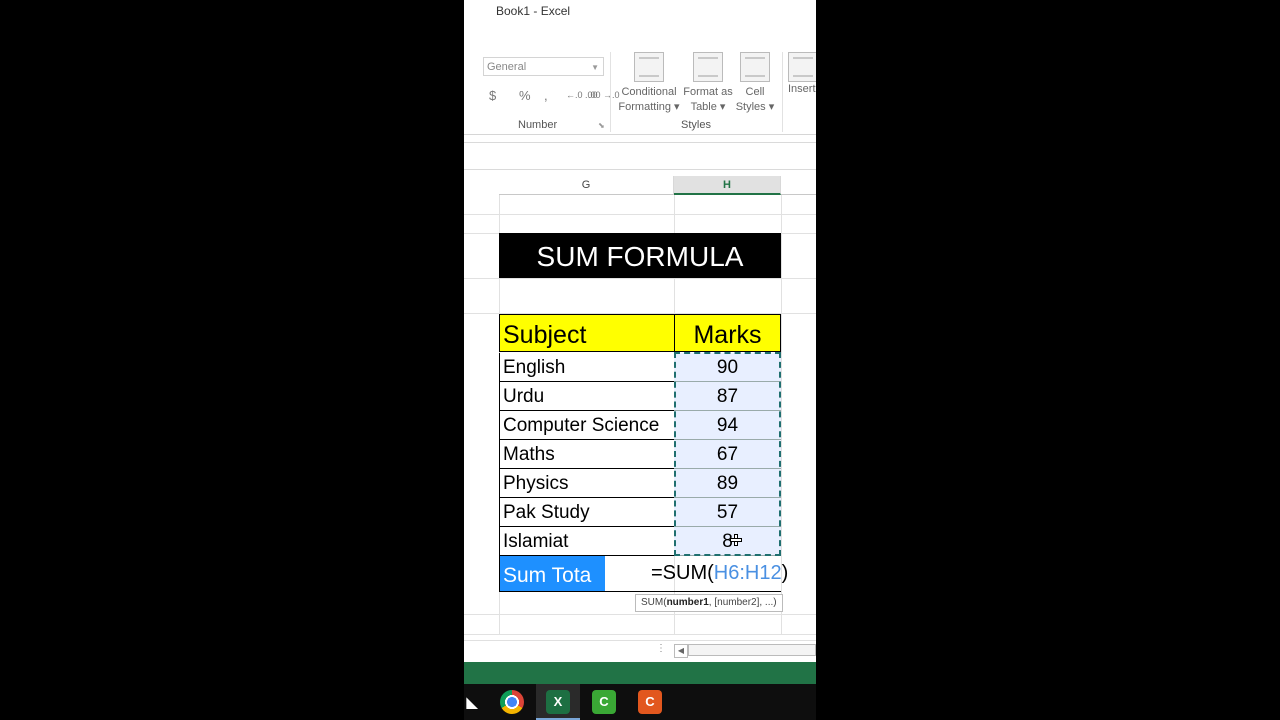 The width and height of the screenshot is (1280, 720). I want to click on format-as-table-icon, so click(708, 67).